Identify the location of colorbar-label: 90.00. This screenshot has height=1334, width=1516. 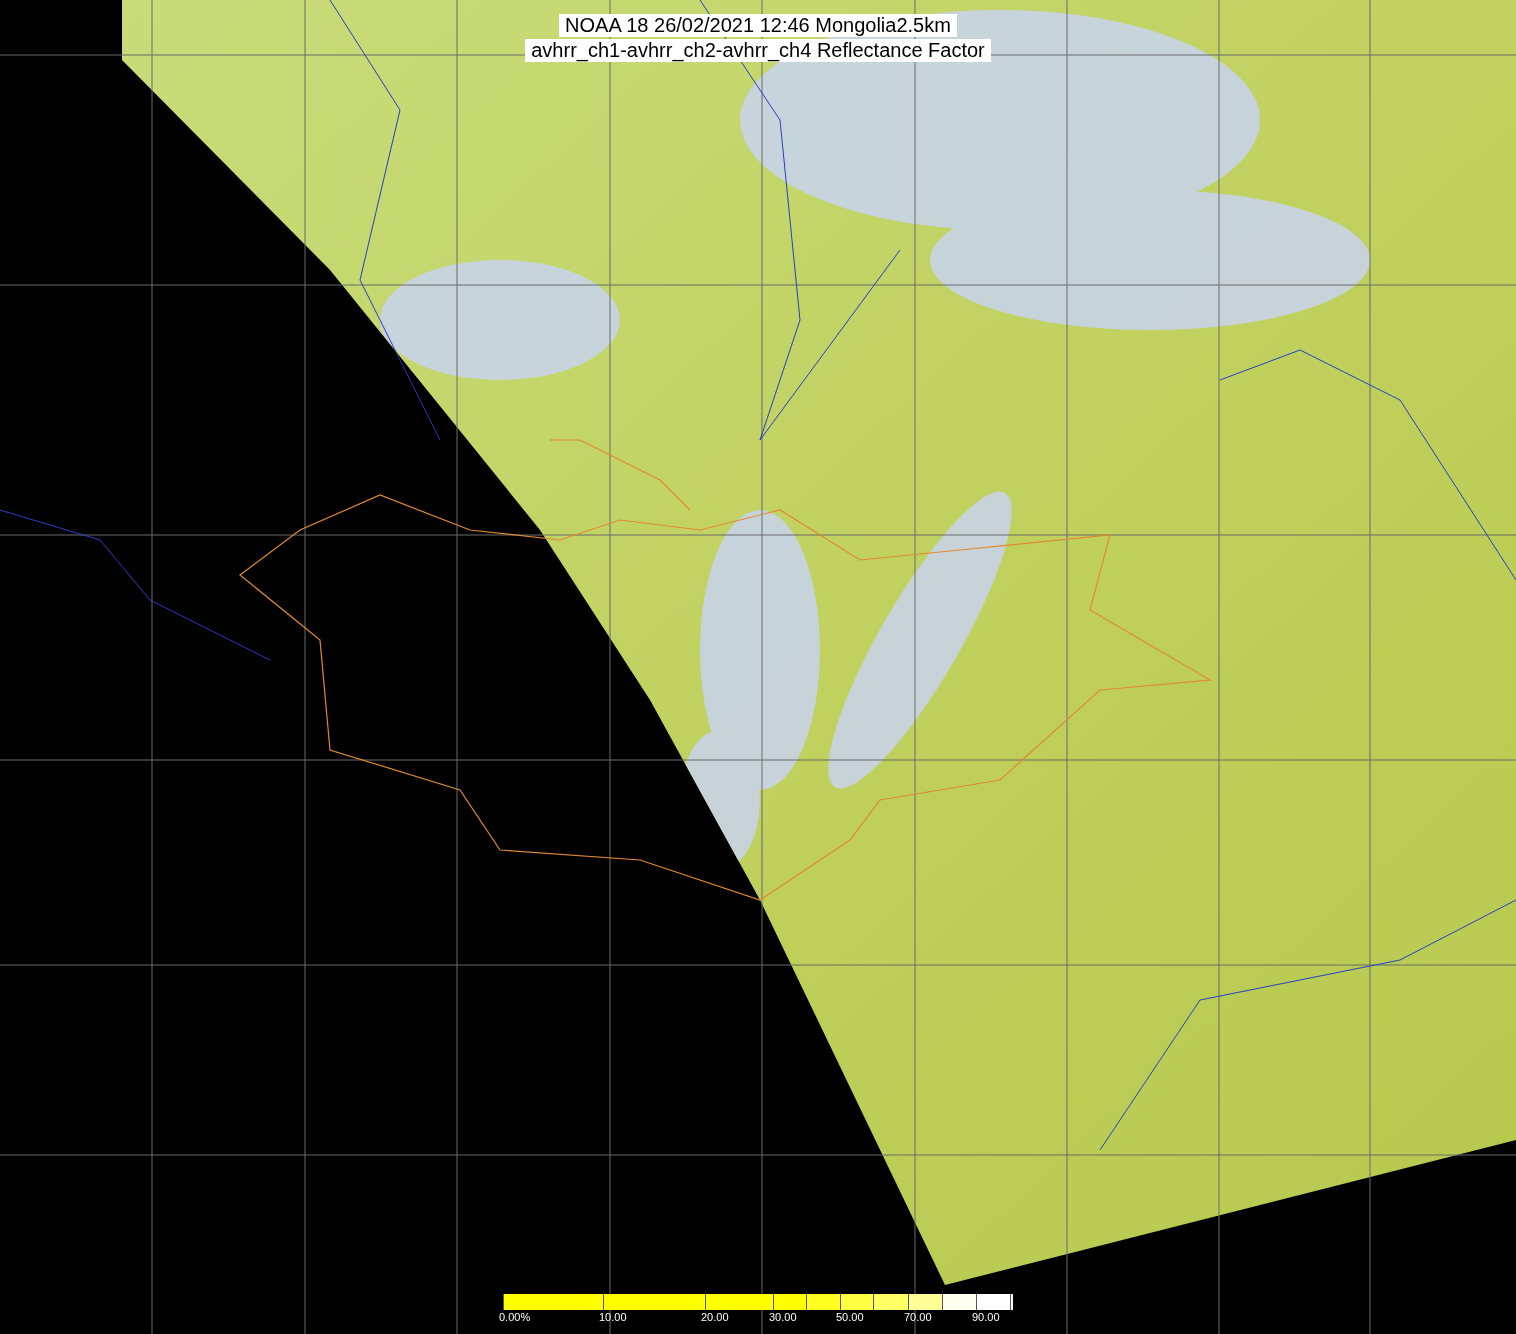
(986, 1317).